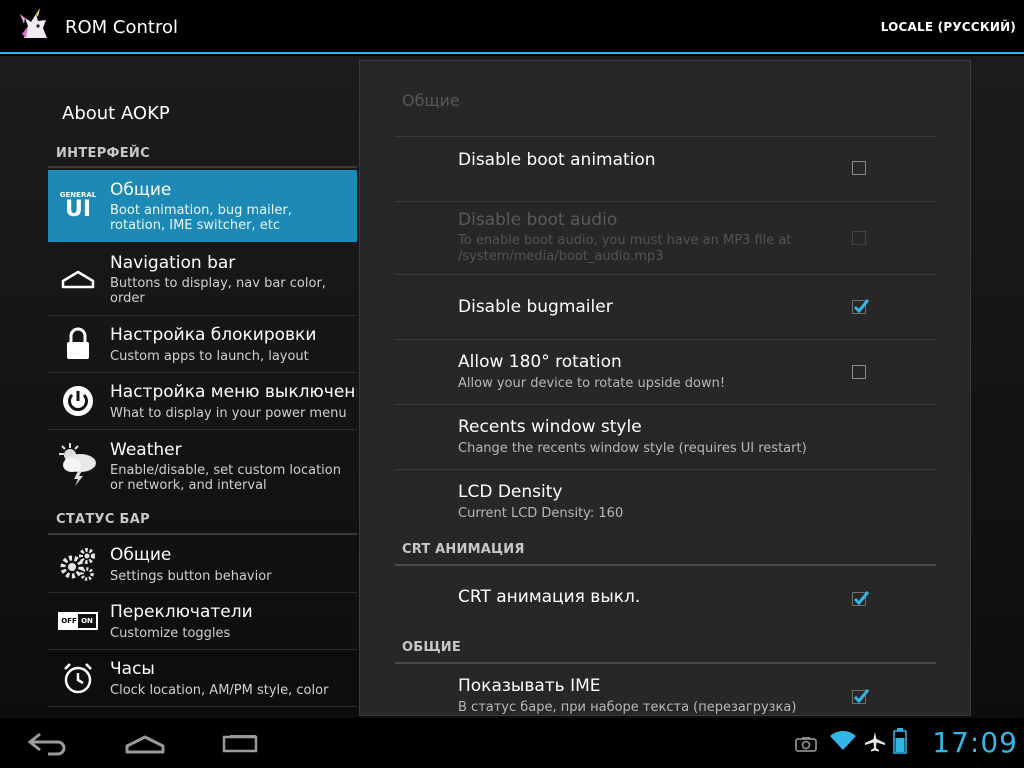  Describe the element at coordinates (219, 690) in the screenshot. I see `header-summary: Clock location, AM/PM style, color` at that location.